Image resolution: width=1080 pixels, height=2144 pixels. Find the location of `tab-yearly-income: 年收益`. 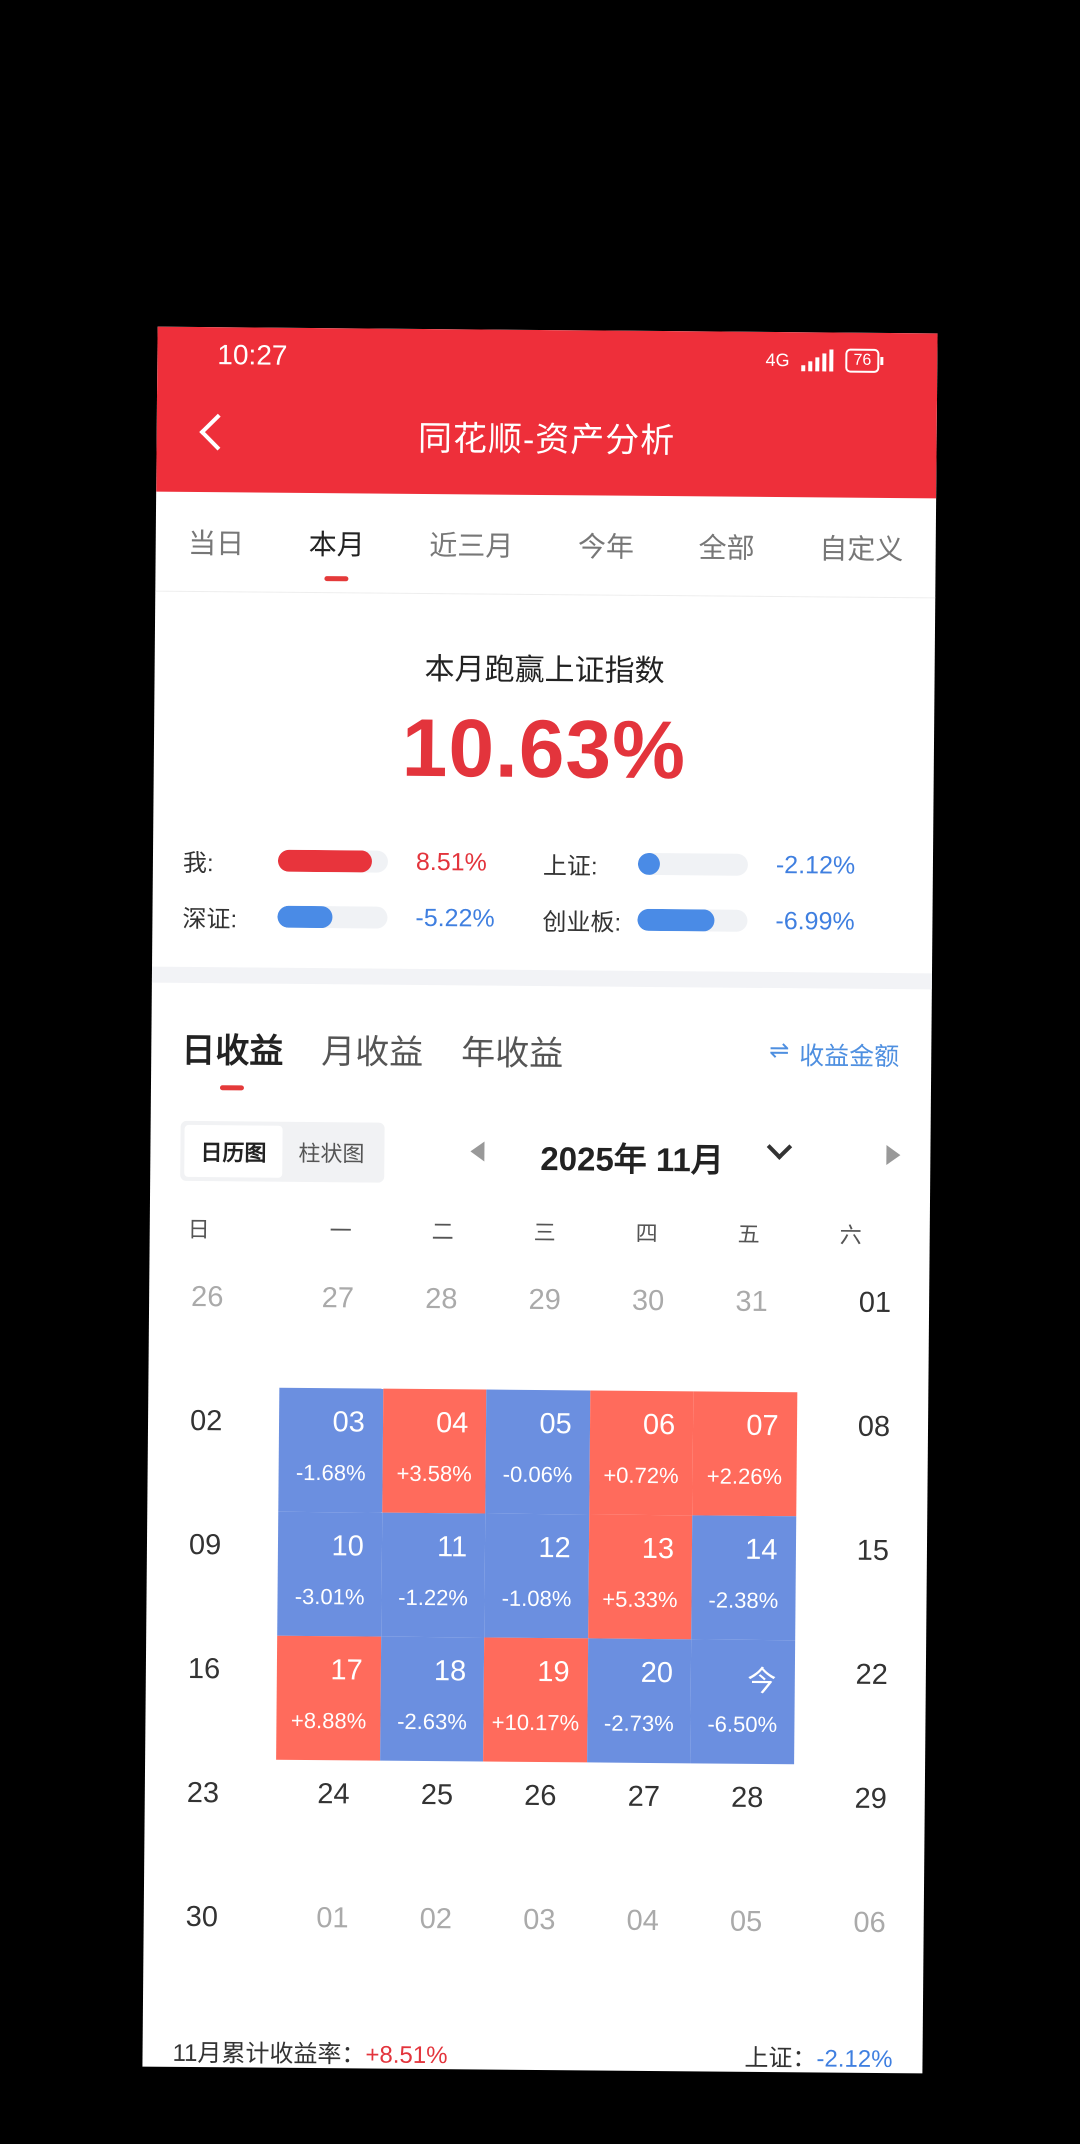

tab-yearly-income: 年收益 is located at coordinates (512, 1050).